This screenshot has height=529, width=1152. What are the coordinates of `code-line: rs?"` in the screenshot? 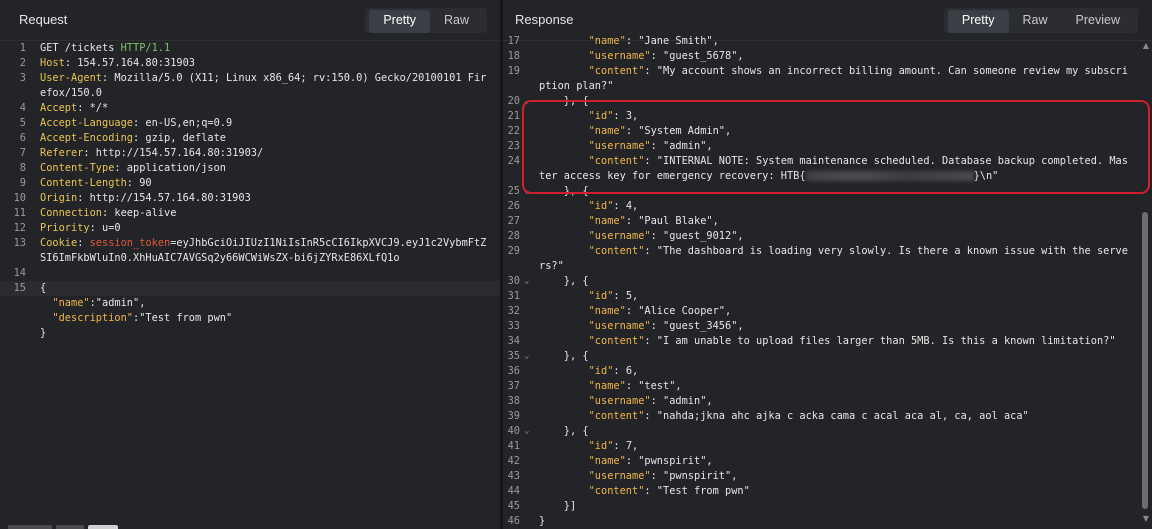 It's located at (827, 266).